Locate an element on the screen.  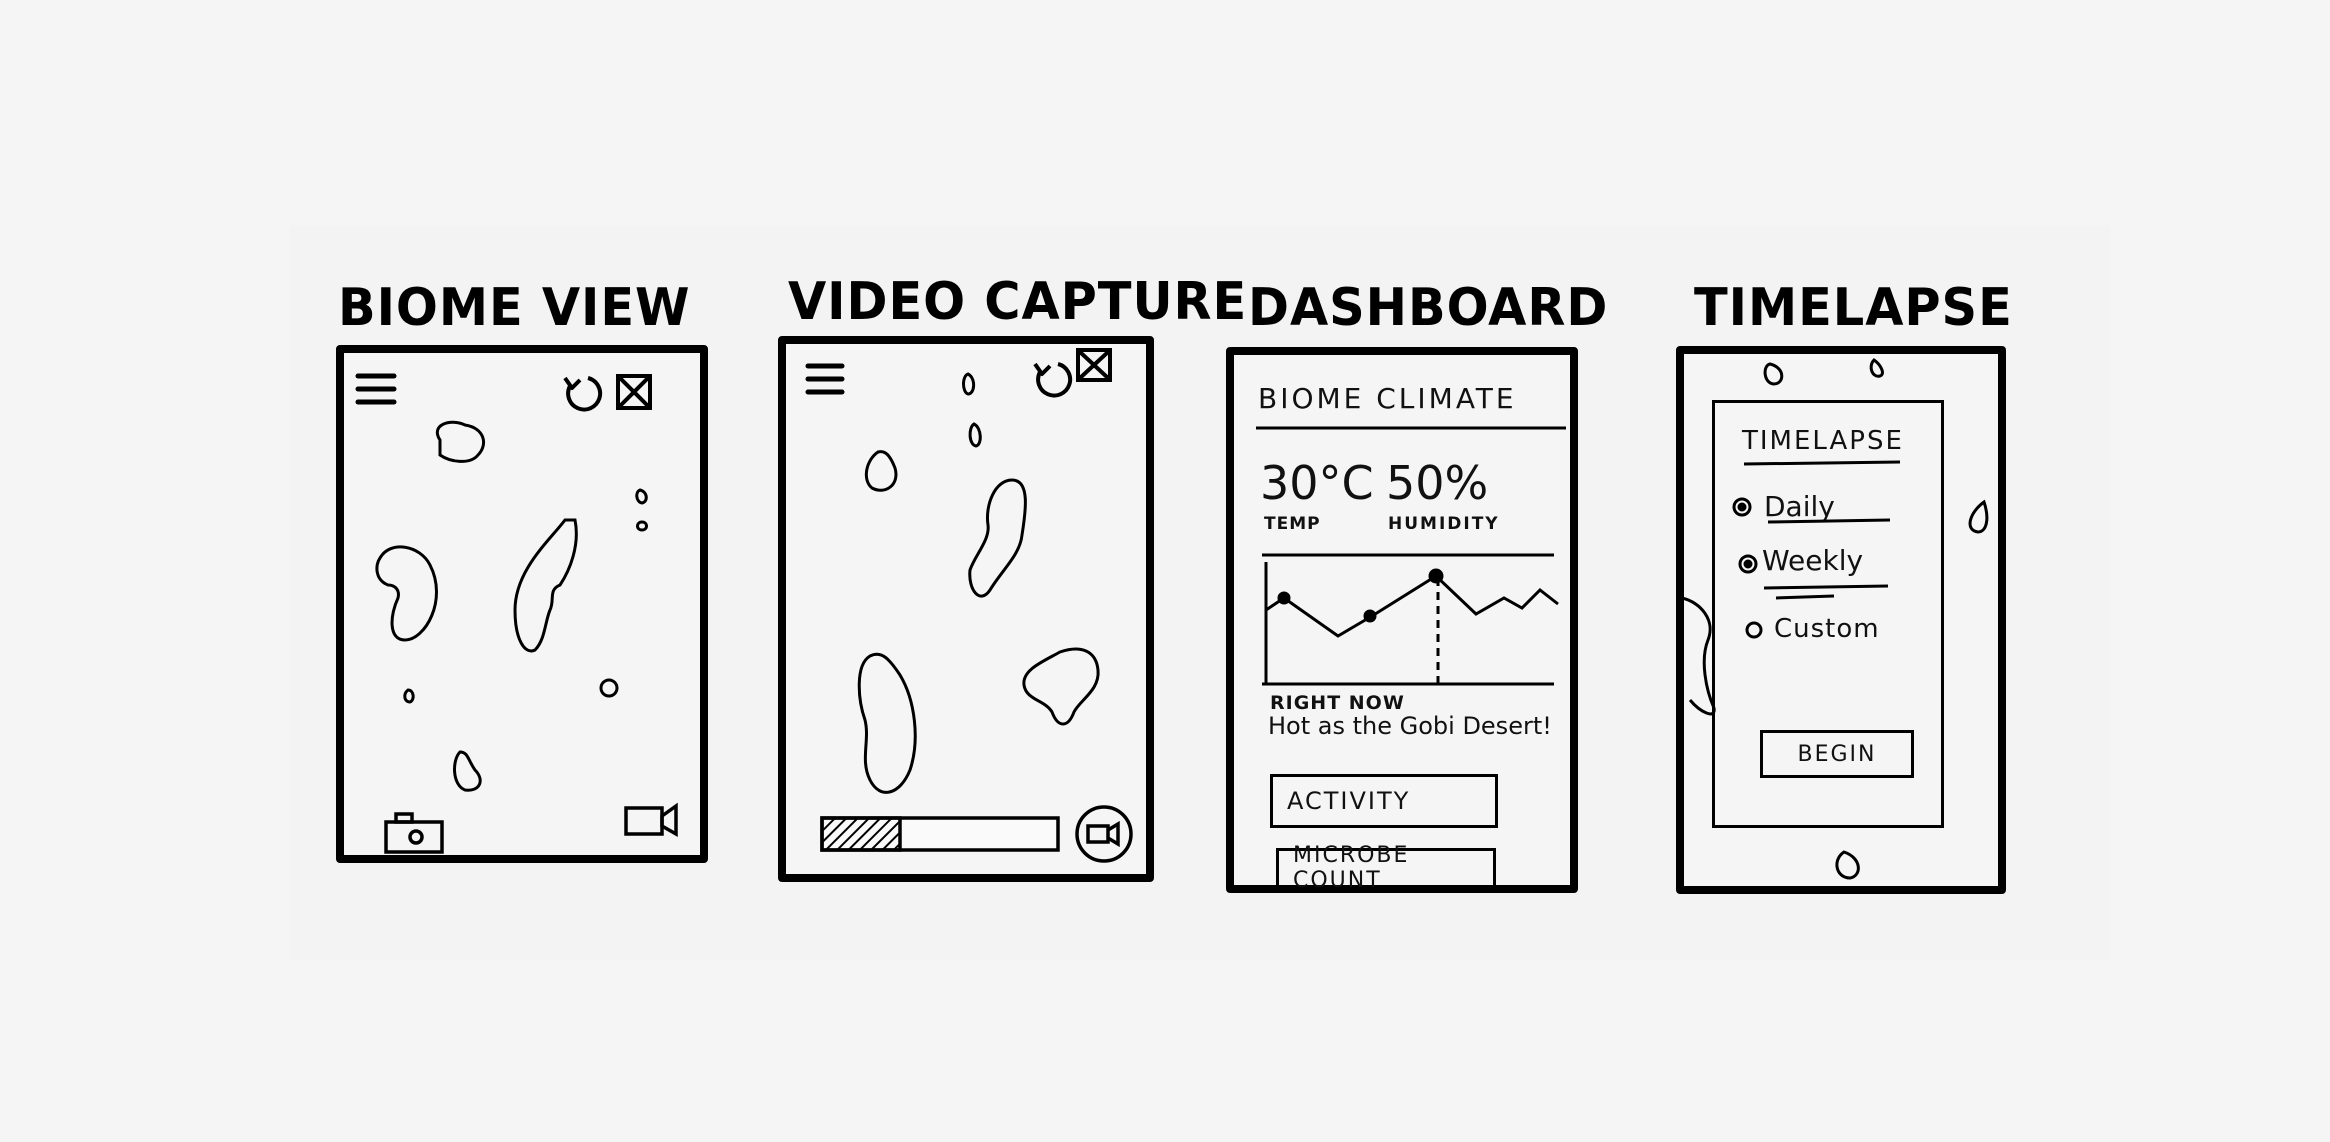
timelapse-background-organisms is located at coordinates (1835, 619).